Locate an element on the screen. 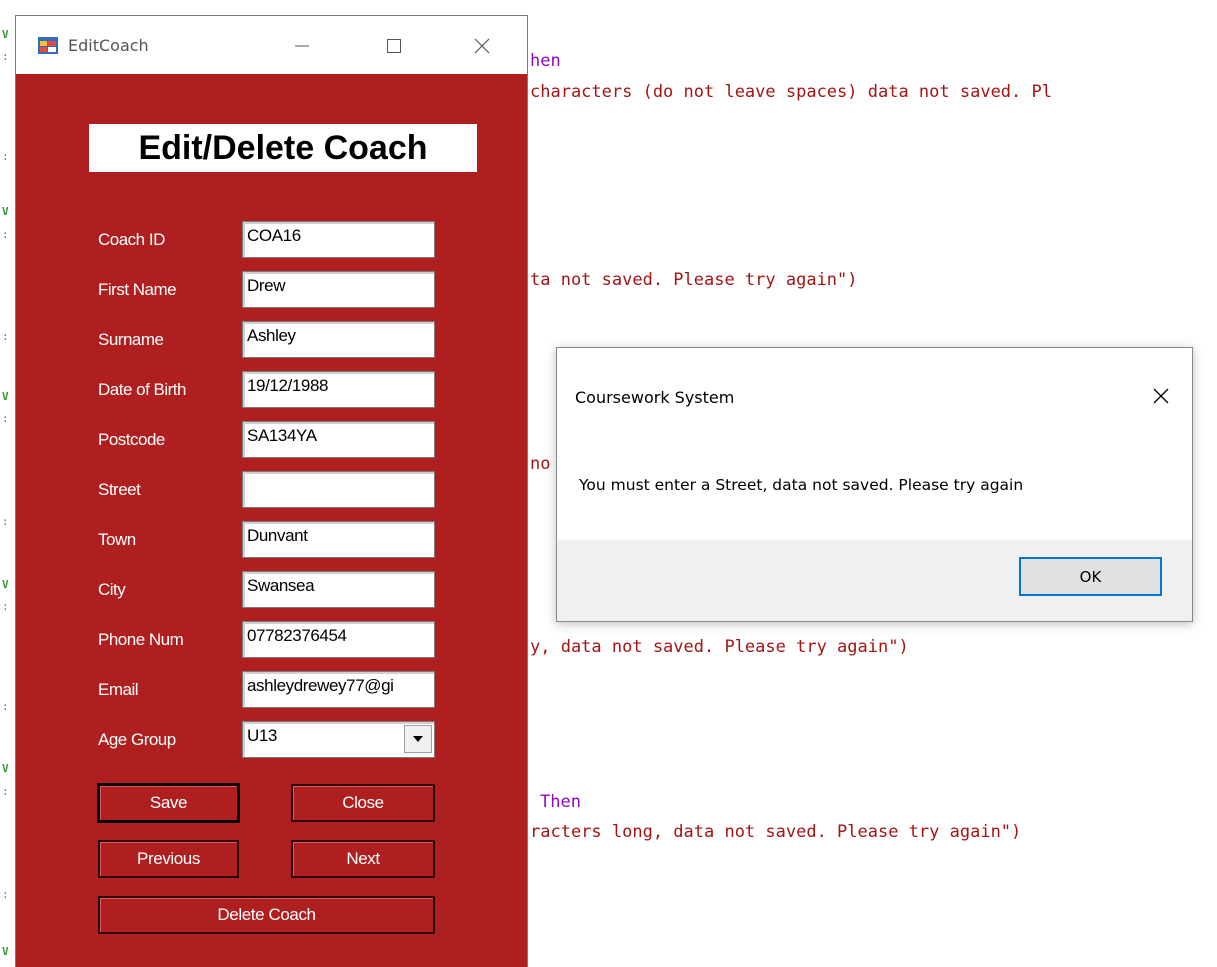  coach-id-field: COA16 is located at coordinates (338, 239).